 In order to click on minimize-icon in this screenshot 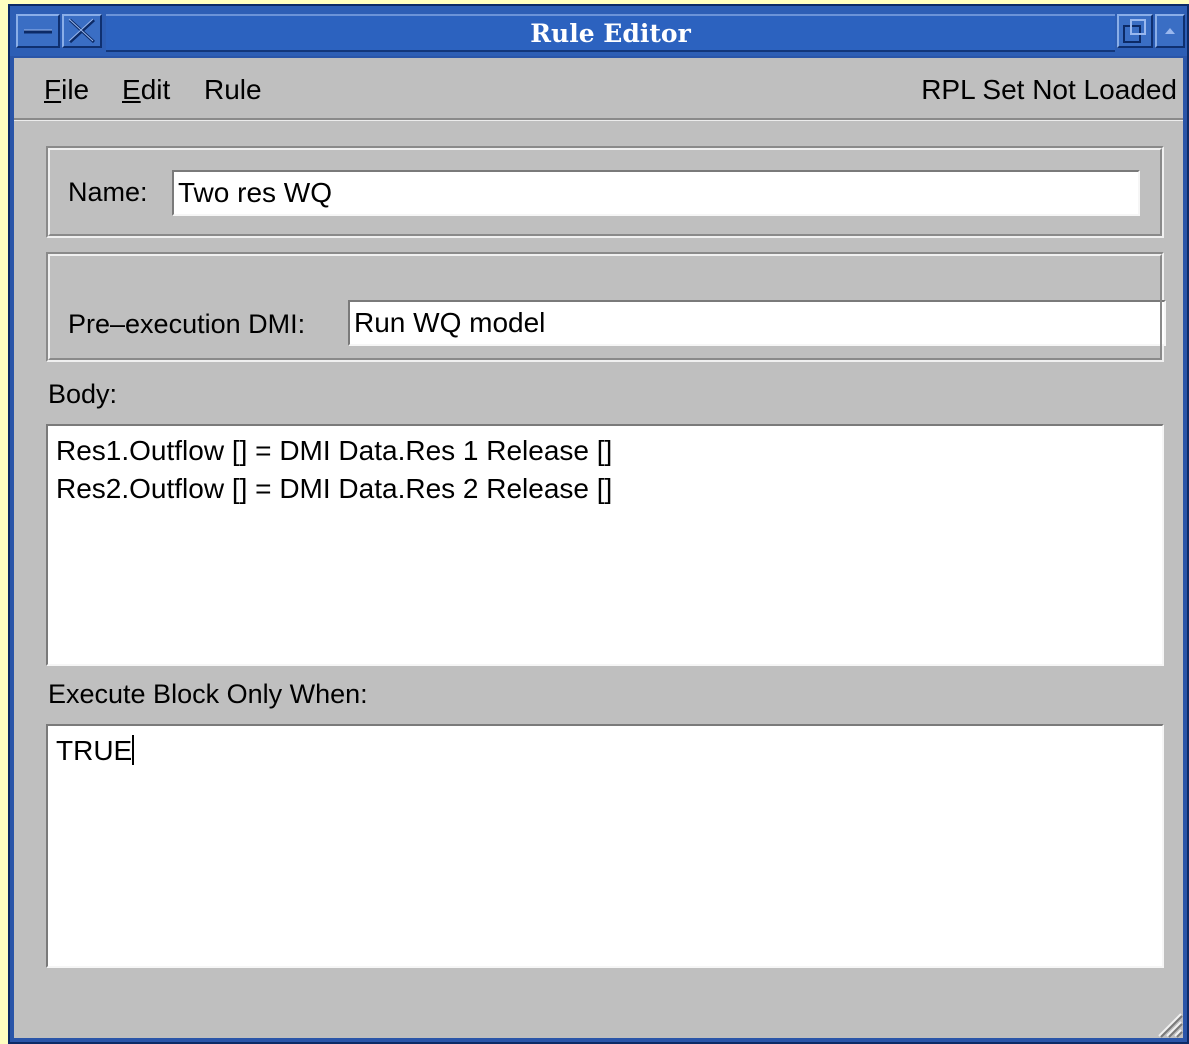, I will do `click(38, 31)`.